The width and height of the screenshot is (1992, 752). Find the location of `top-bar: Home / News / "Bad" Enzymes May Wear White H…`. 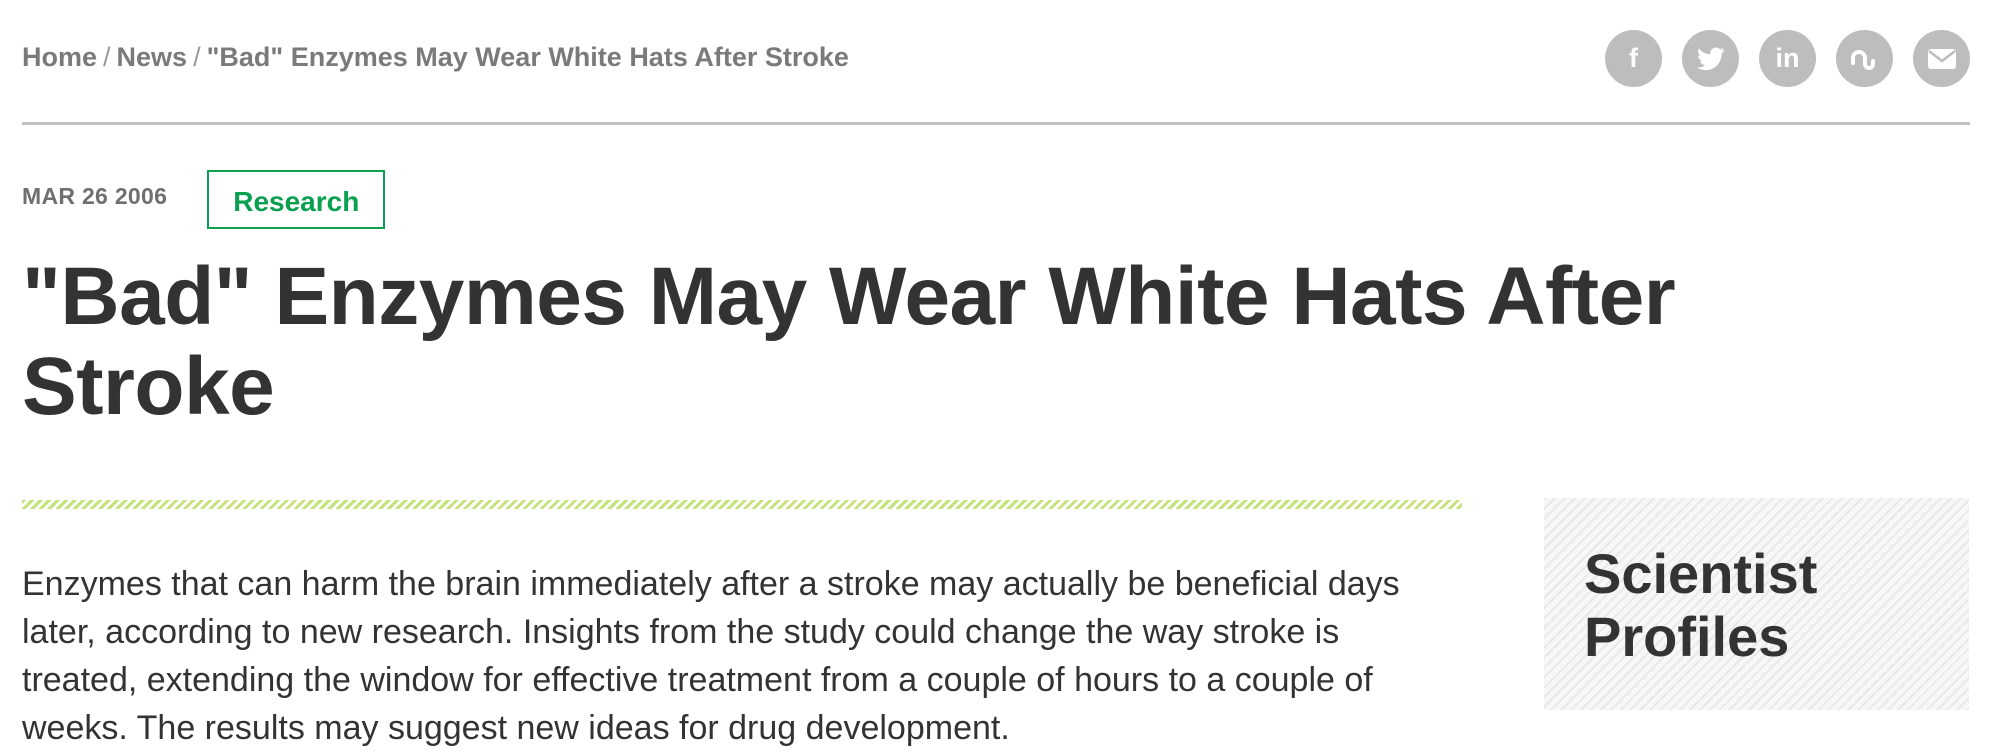

top-bar: Home / News / "Bad" Enzymes May Wear White H… is located at coordinates (996, 77).